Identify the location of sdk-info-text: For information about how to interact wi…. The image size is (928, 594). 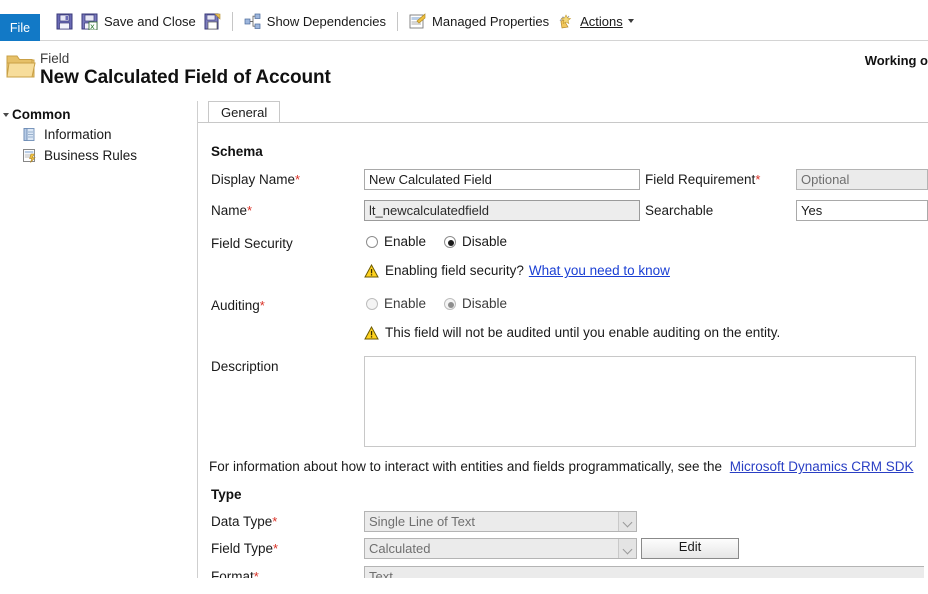
(465, 466).